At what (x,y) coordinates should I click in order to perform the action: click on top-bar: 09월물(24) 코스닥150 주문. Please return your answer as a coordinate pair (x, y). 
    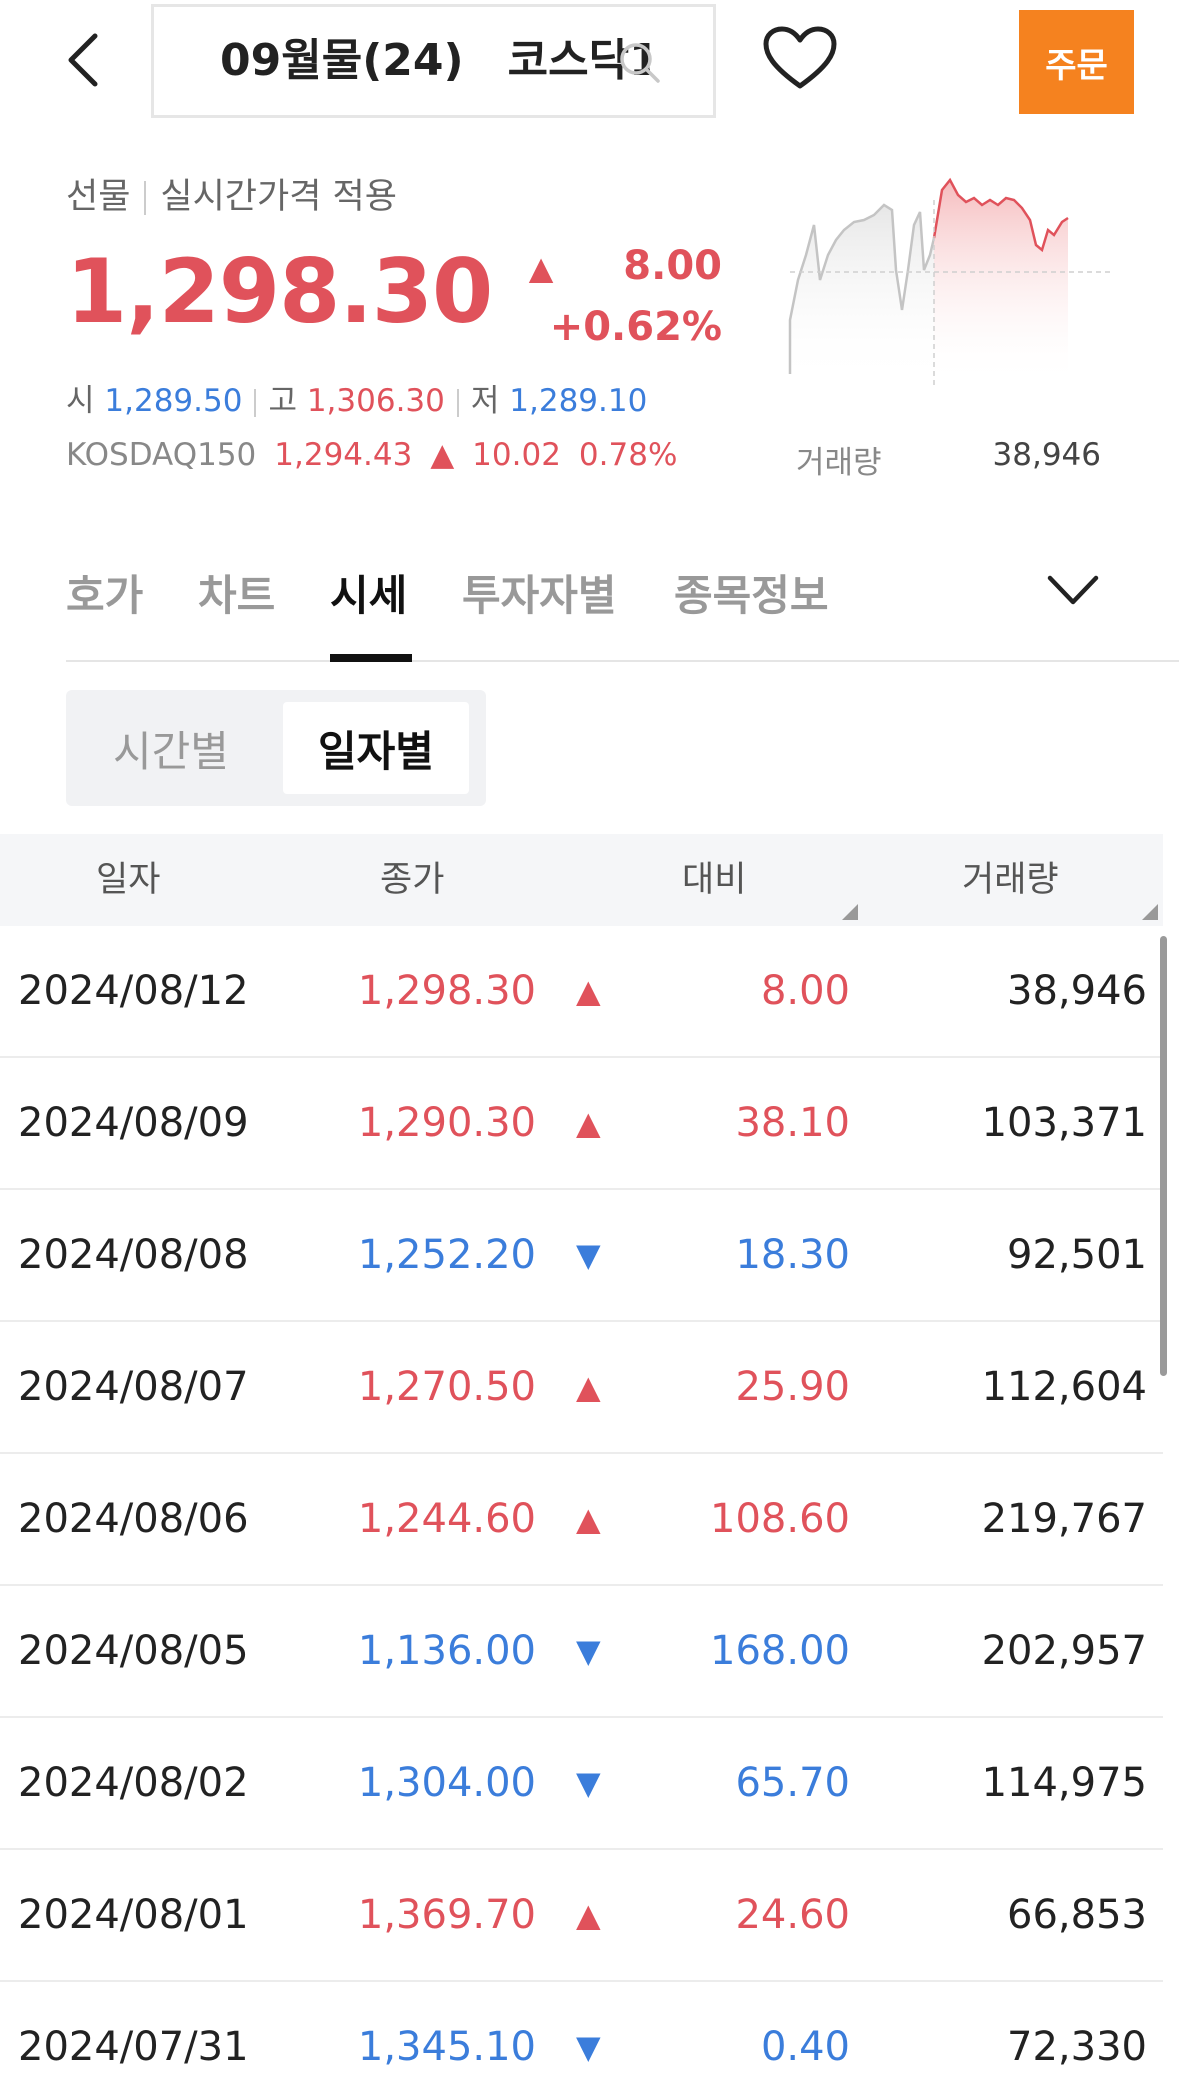
    Looking at the image, I should click on (589, 65).